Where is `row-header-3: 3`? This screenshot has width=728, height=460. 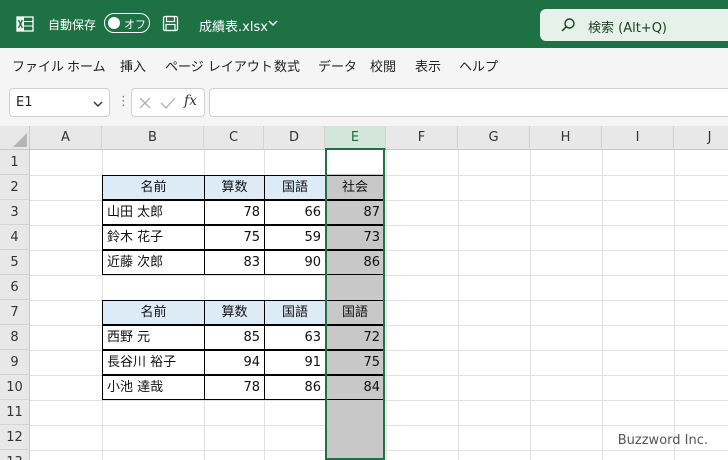
row-header-3: 3 is located at coordinates (15, 212).